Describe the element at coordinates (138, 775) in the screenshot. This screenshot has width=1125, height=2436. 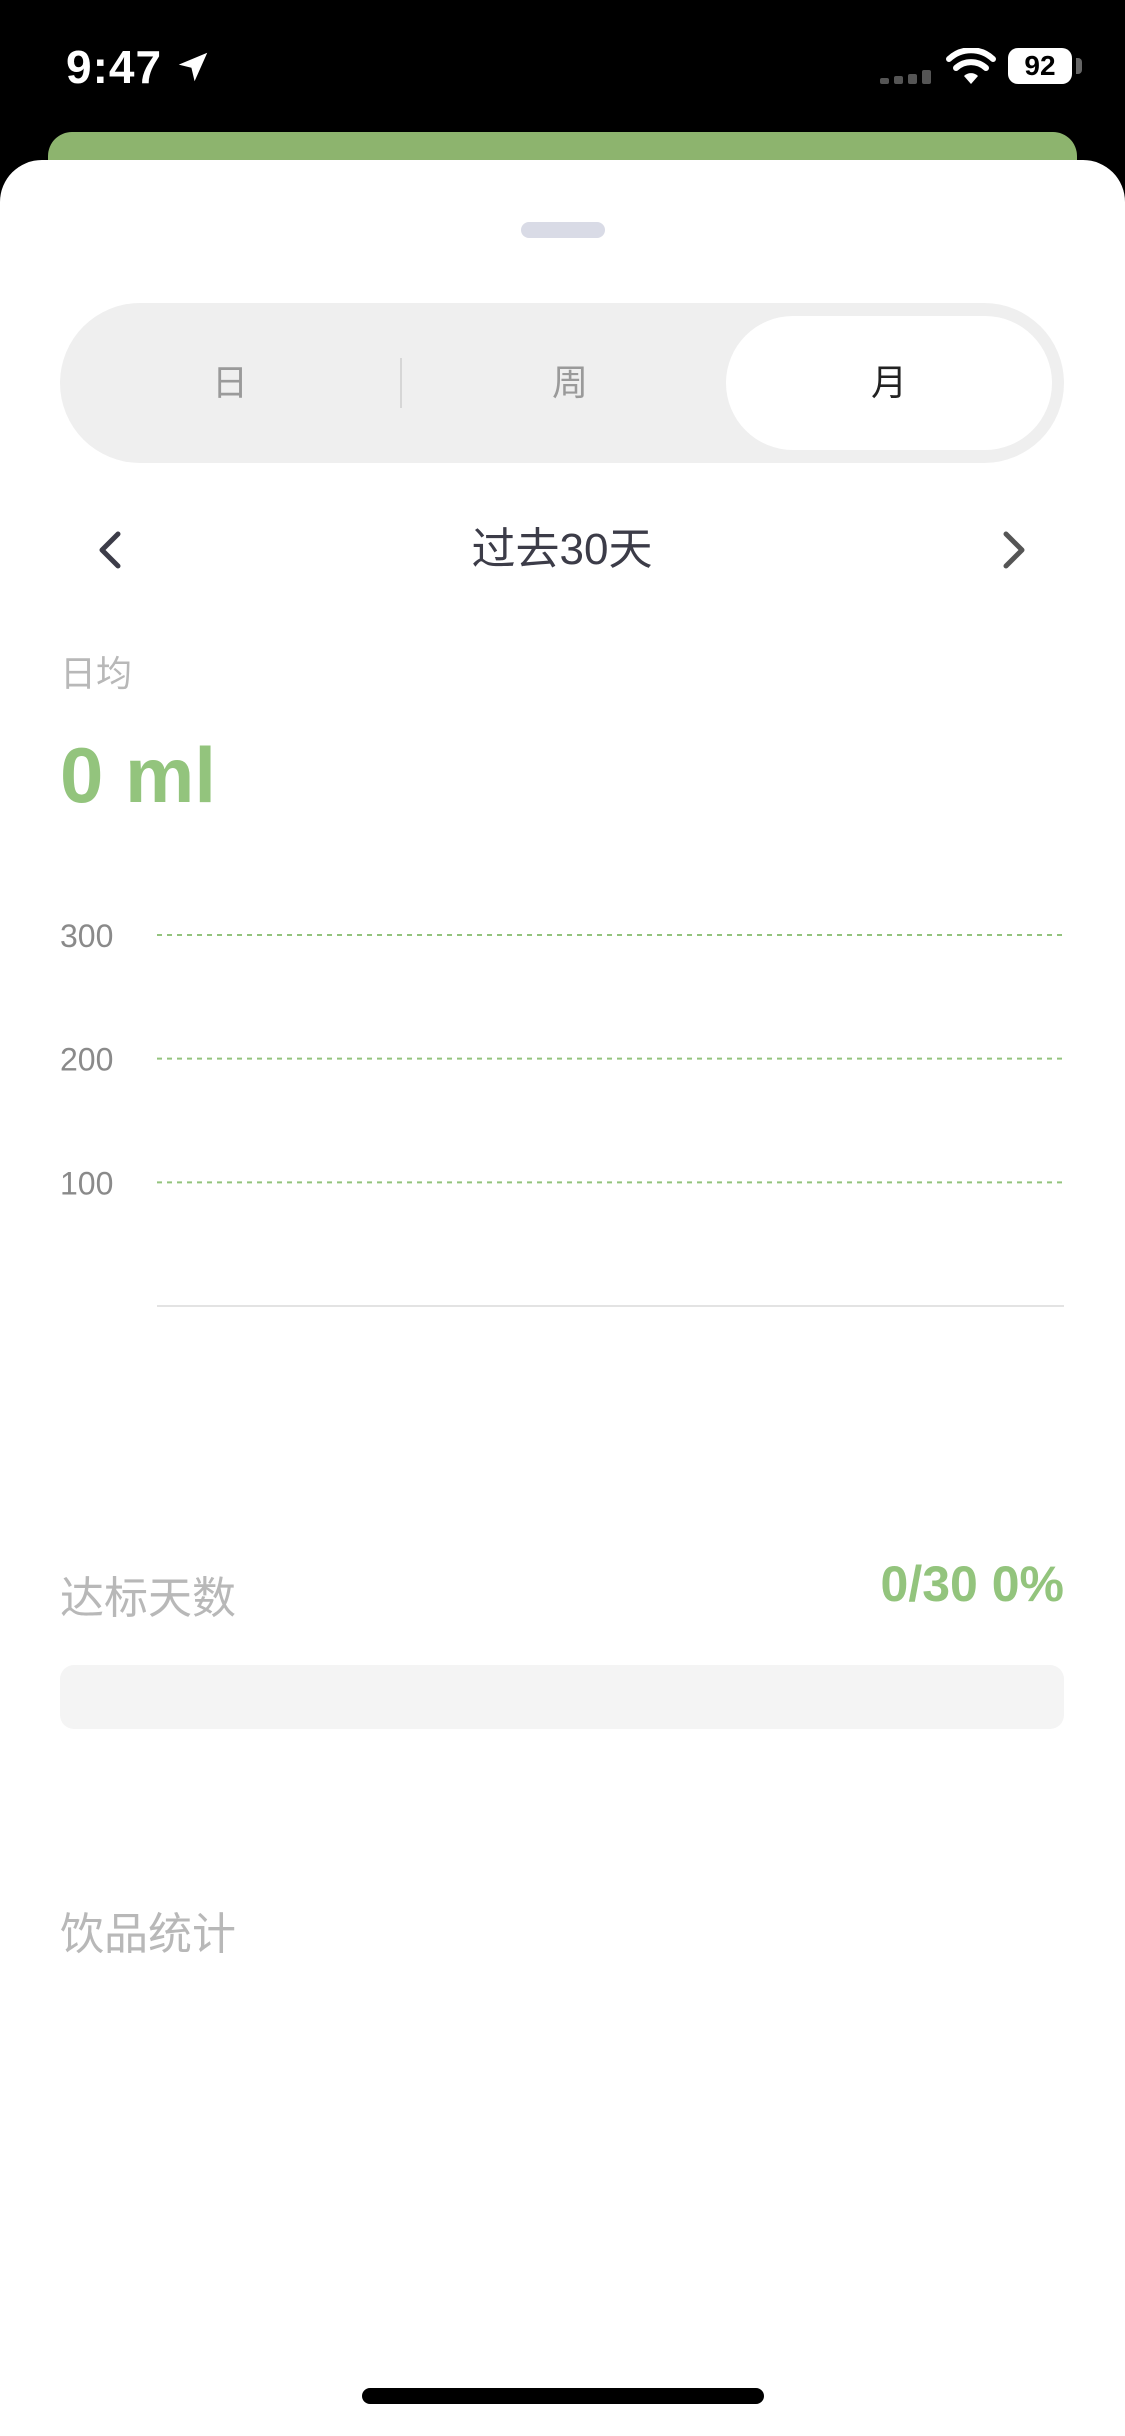
I see `daily-average-value: 0 ml` at that location.